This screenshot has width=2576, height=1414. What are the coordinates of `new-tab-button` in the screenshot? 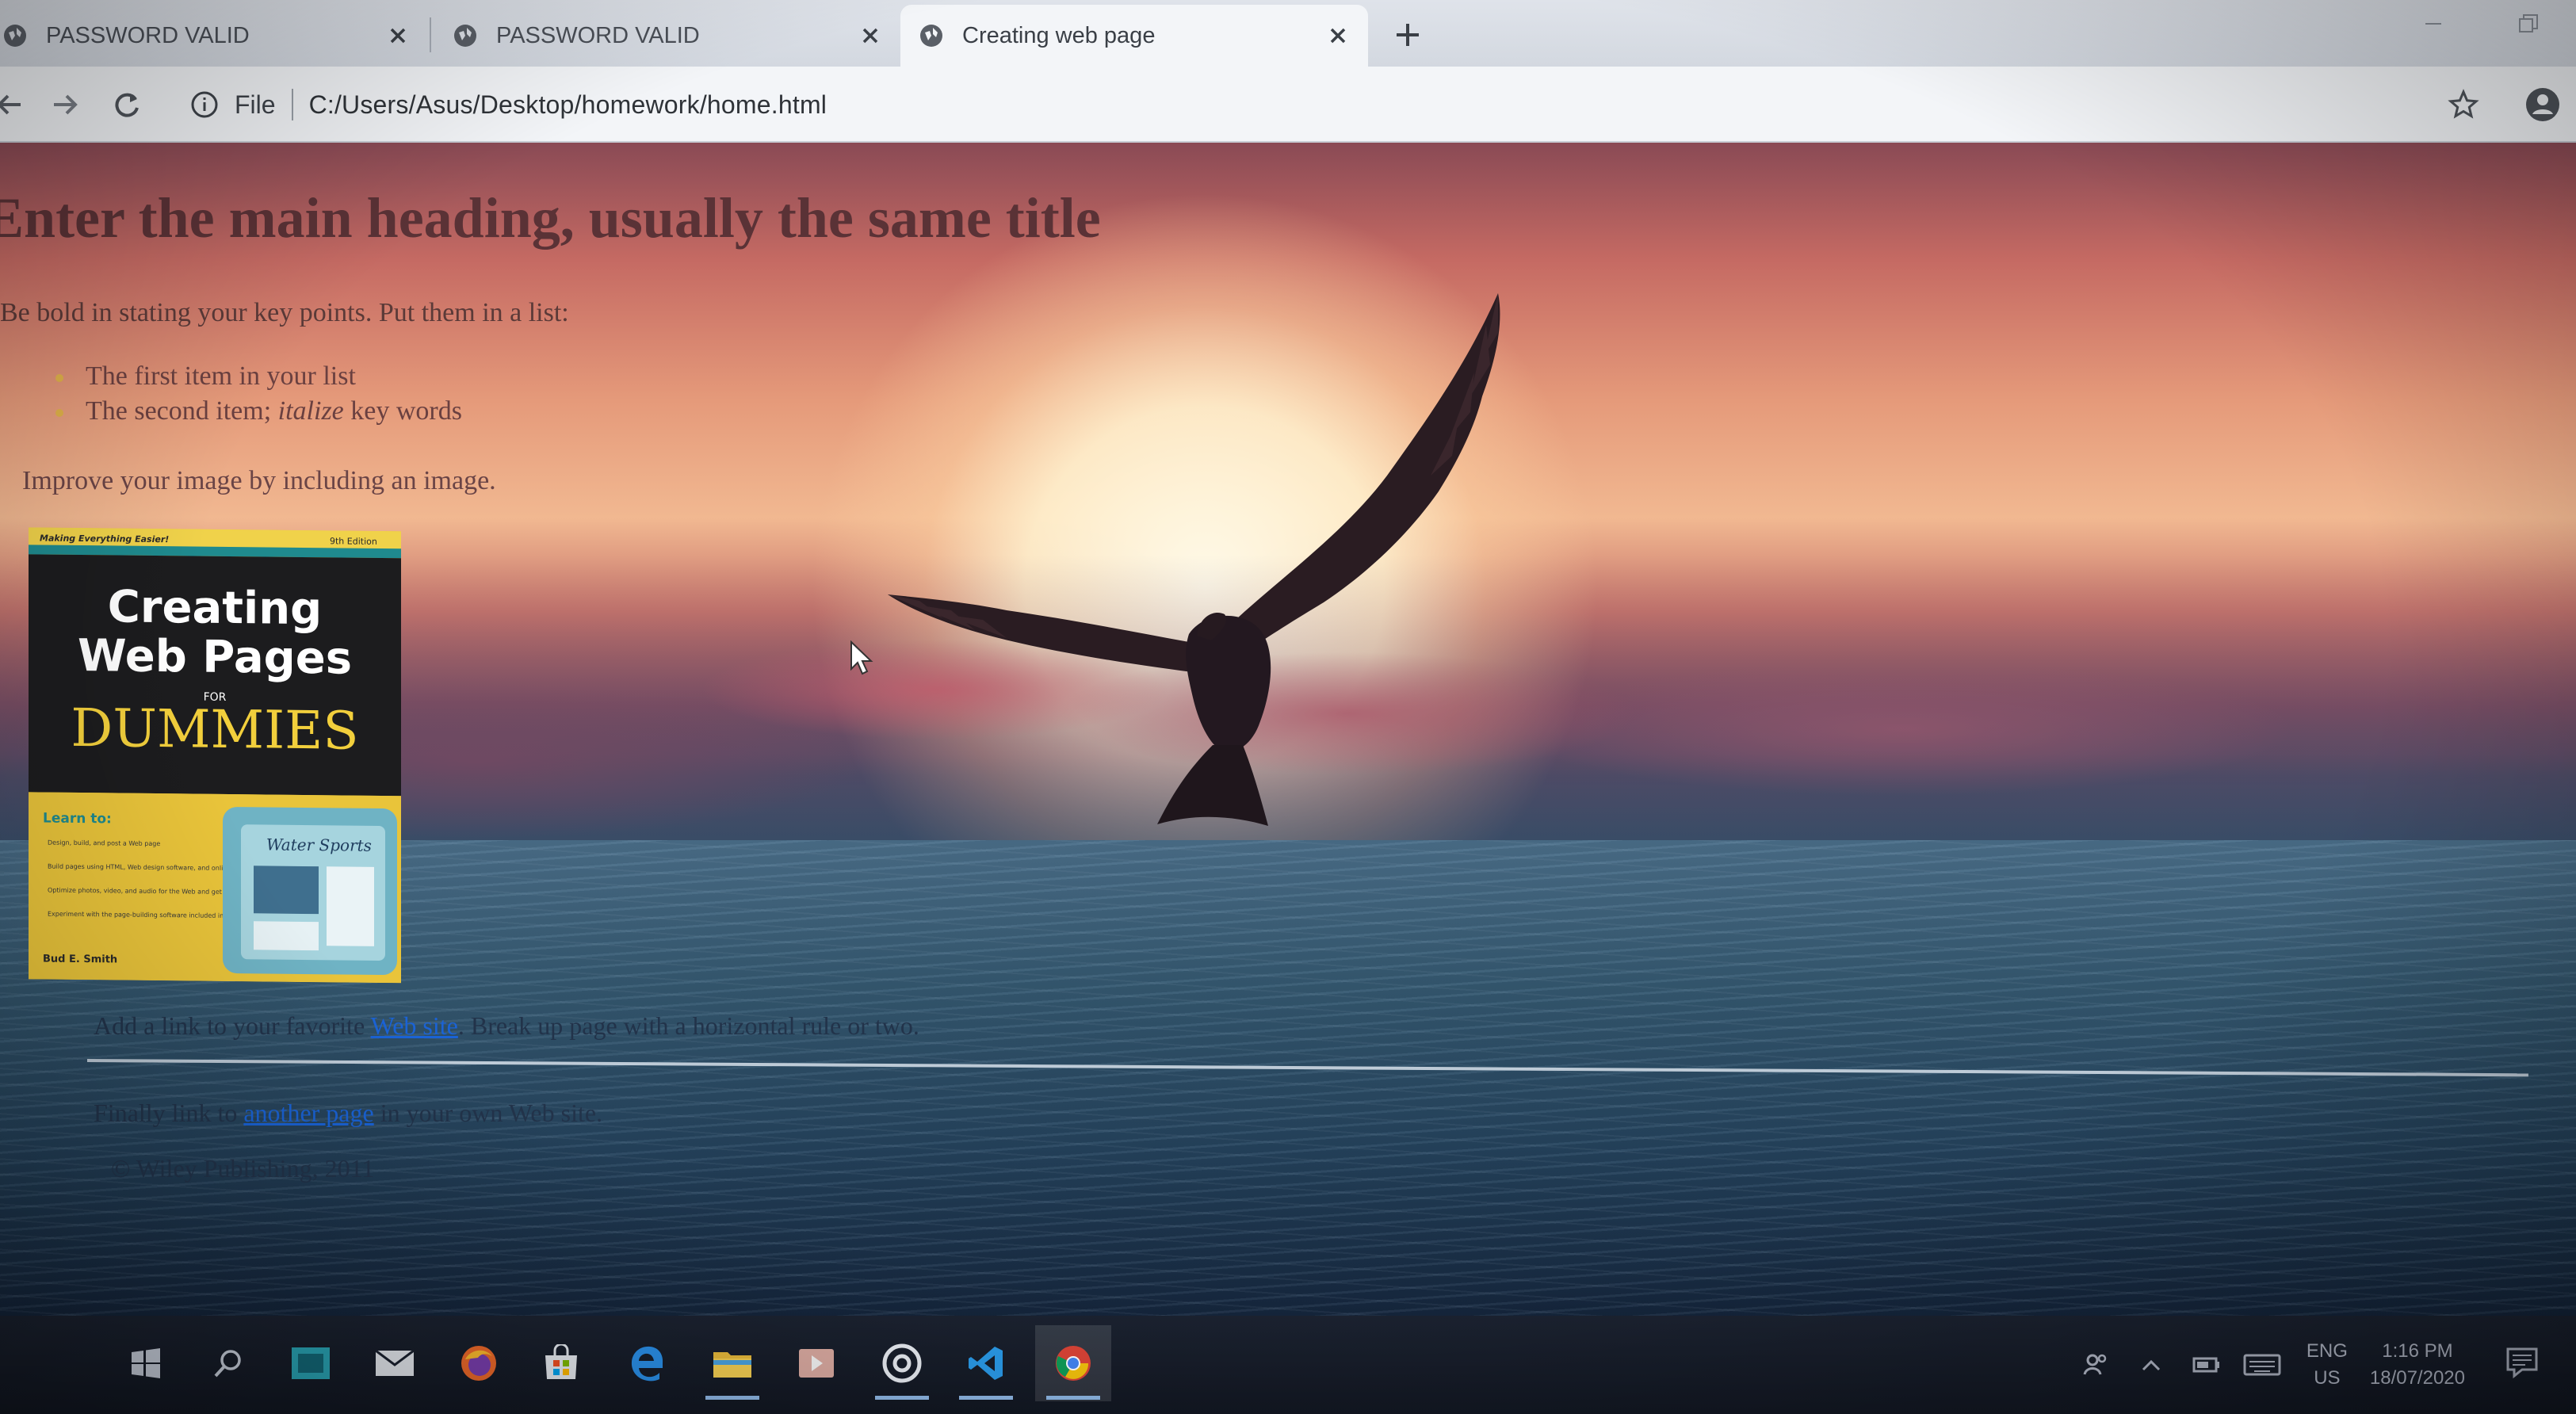 It's located at (1408, 35).